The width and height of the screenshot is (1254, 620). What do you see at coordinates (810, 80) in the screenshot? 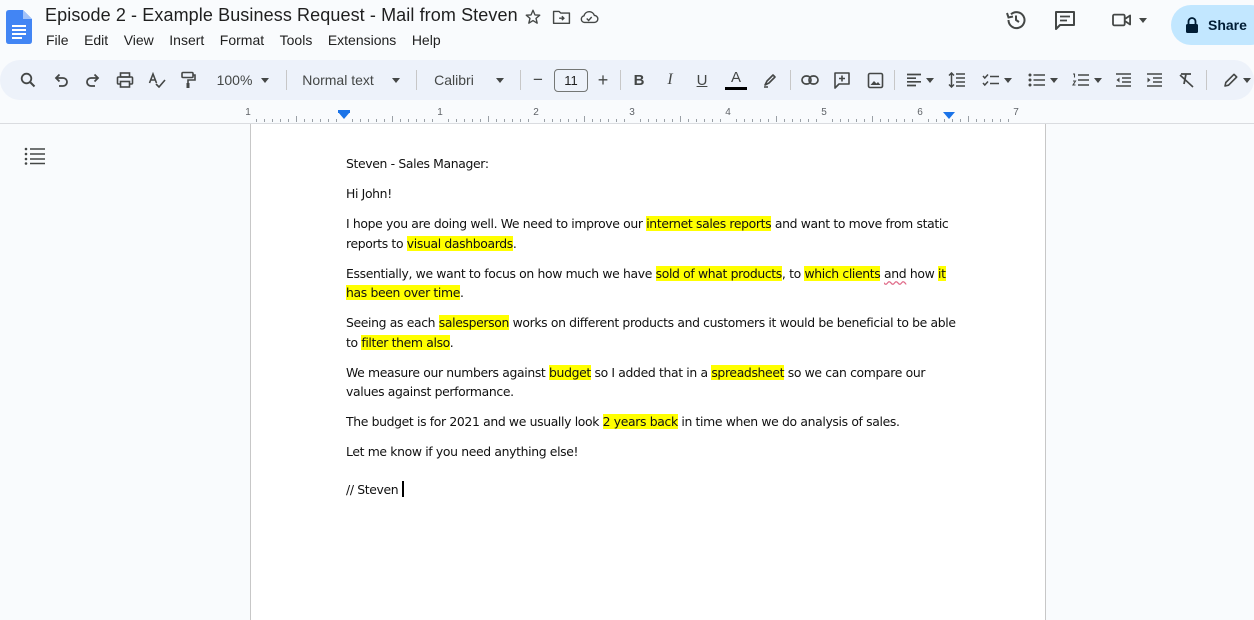
I see `insert-link-button` at bounding box center [810, 80].